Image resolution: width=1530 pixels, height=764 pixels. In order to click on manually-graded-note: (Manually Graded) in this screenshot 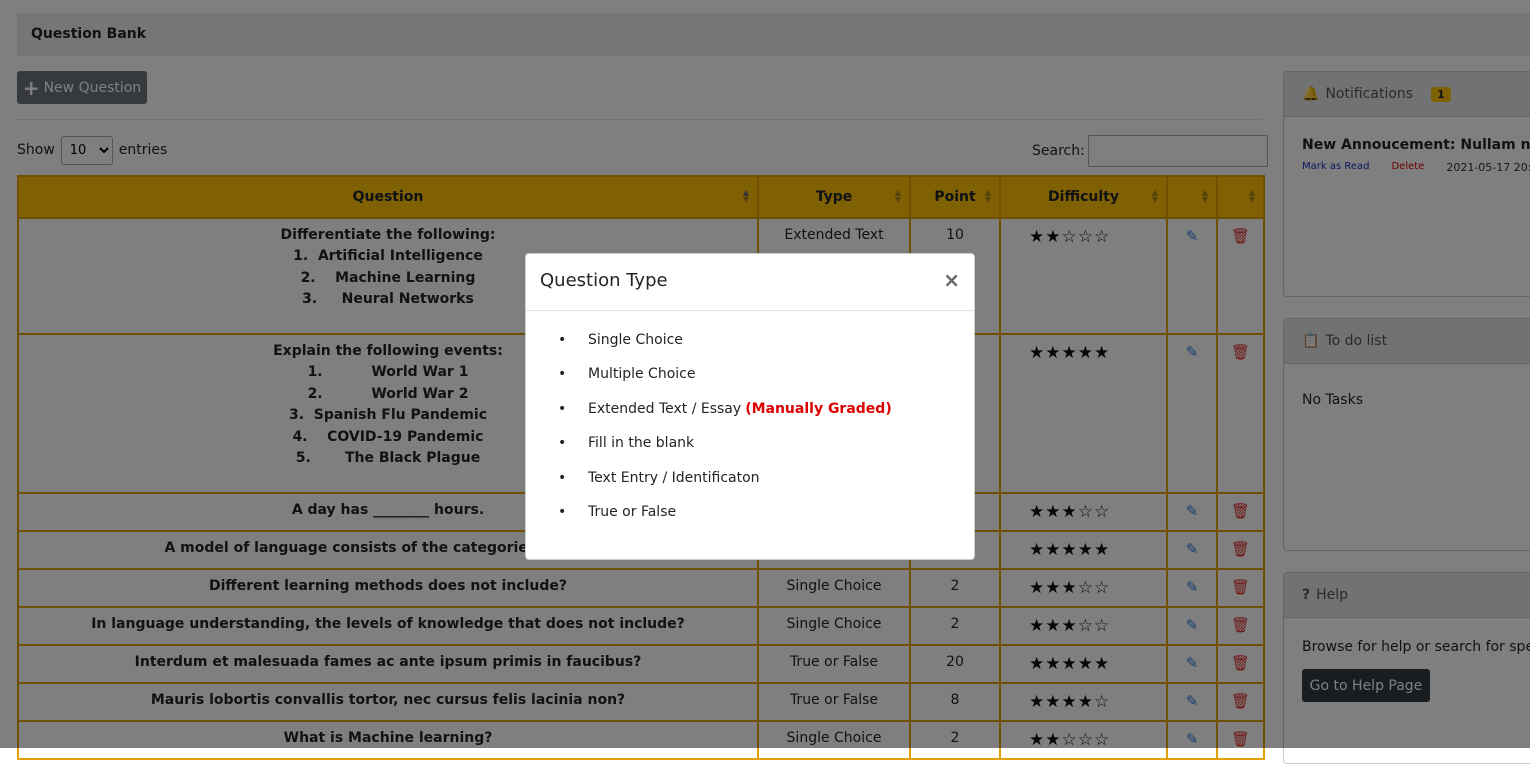, I will do `click(818, 408)`.